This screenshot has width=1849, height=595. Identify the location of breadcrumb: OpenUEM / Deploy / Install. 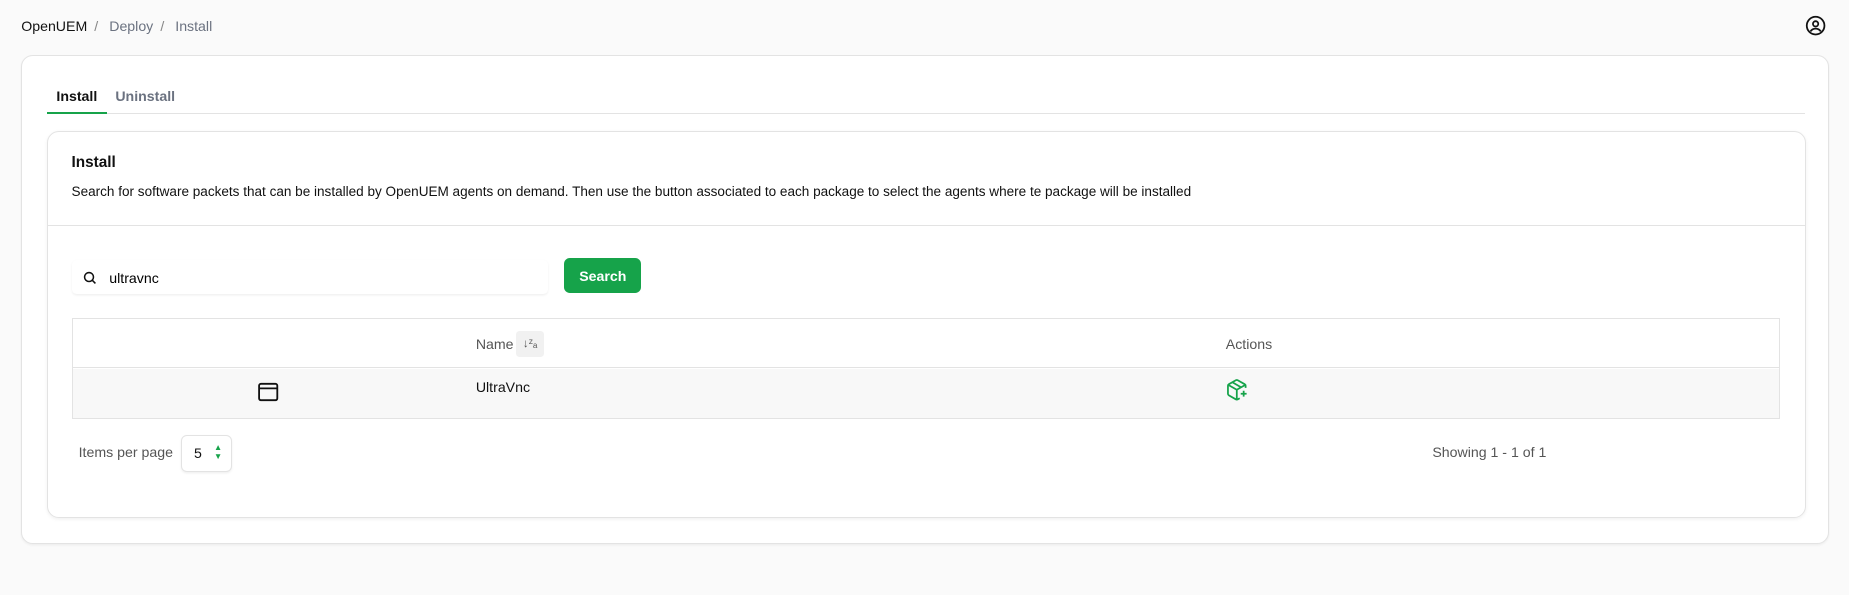
(117, 25).